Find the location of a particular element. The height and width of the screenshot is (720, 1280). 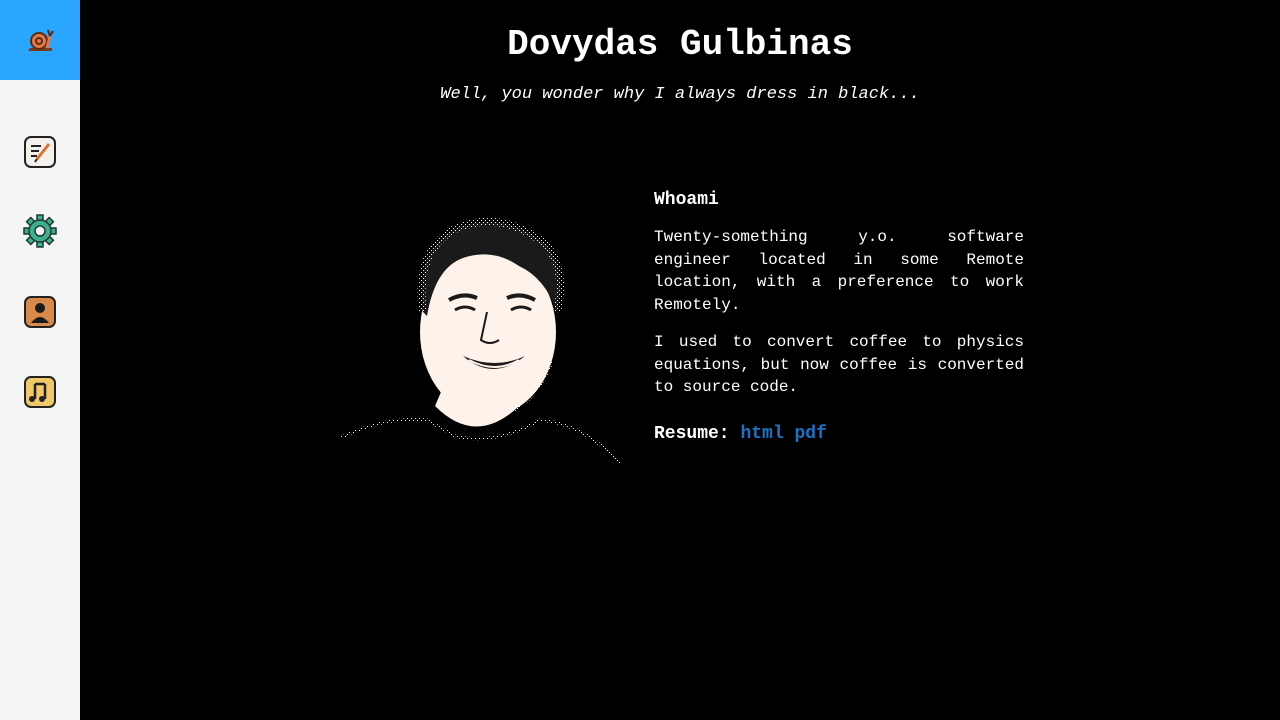

music-notes-icon is located at coordinates (40, 392).